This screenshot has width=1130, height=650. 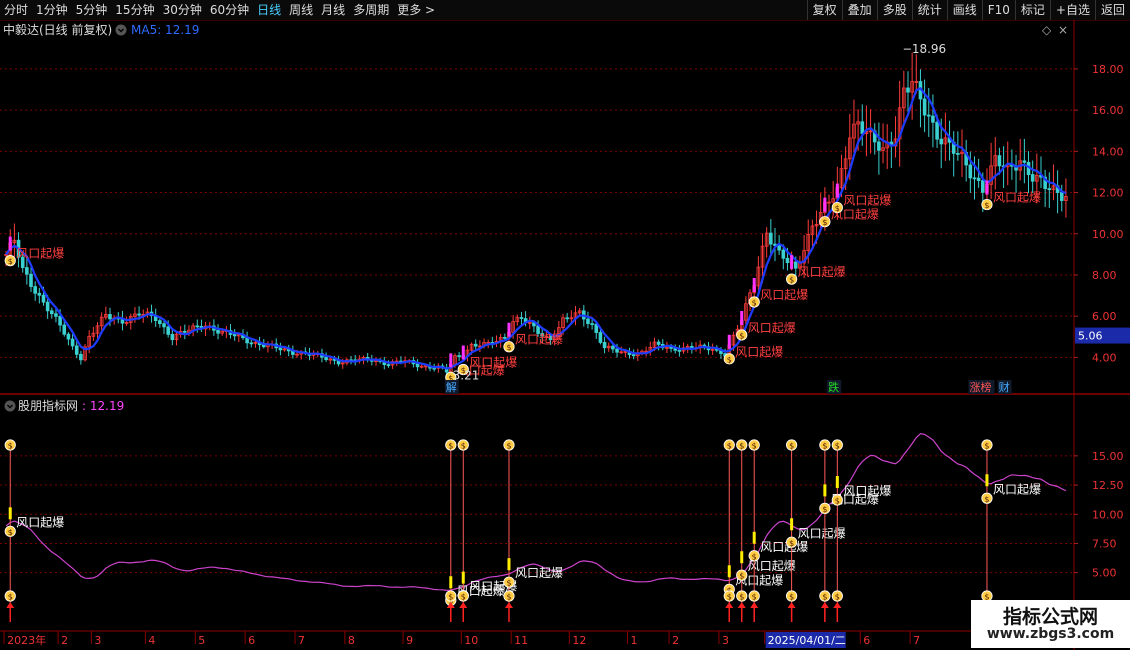 I want to click on period-tab-2: 5分钟, so click(x=92, y=10).